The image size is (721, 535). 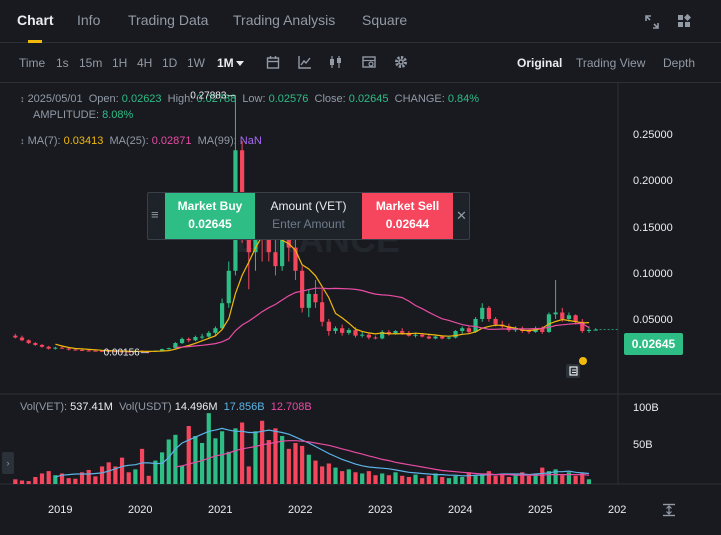 I want to click on interval-15m: 15m, so click(x=90, y=63).